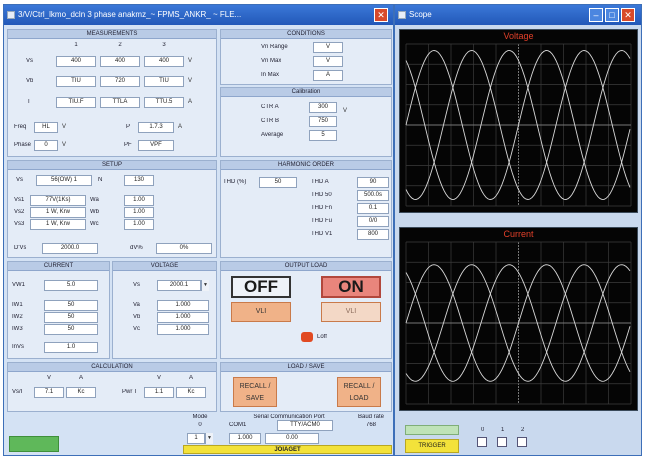 This screenshot has height=459, width=645. What do you see at coordinates (71, 347) in the screenshot?
I see `cur-row5-value: 1.0` at bounding box center [71, 347].